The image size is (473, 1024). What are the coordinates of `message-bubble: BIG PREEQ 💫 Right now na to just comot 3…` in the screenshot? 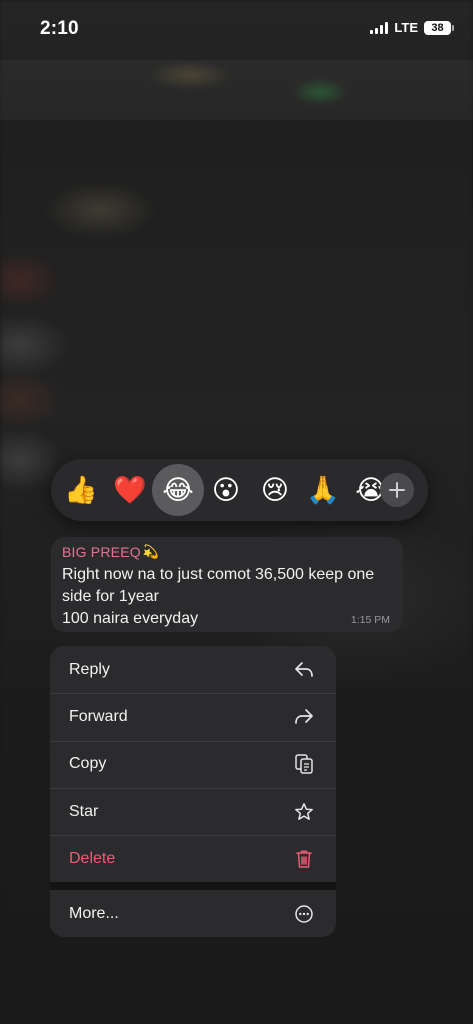 It's located at (227, 584).